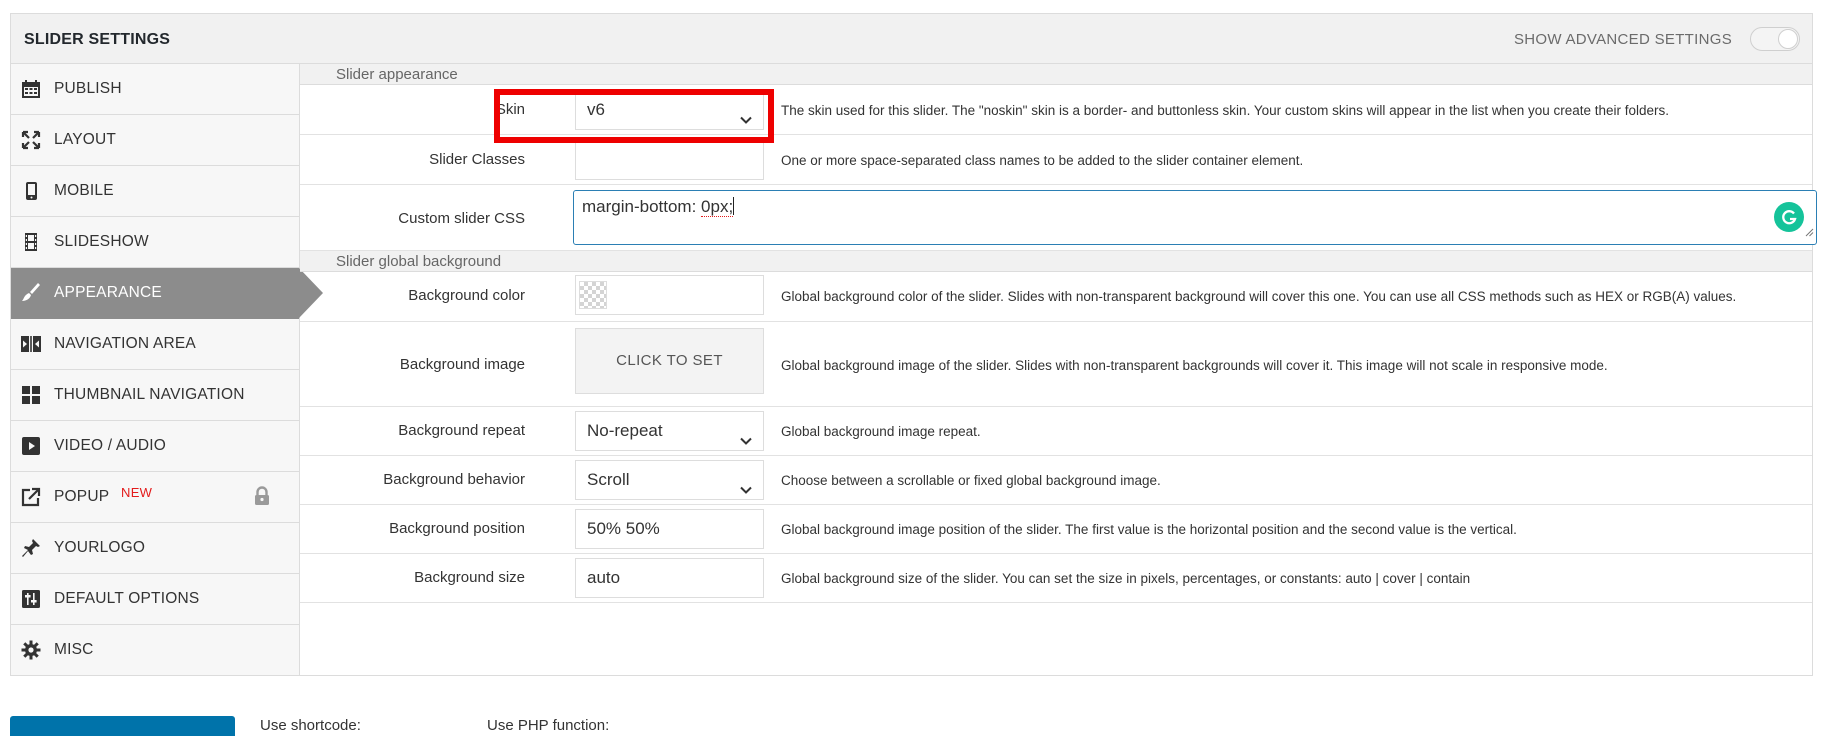  I want to click on shortcode-label: Use shortcode:, so click(310, 725).